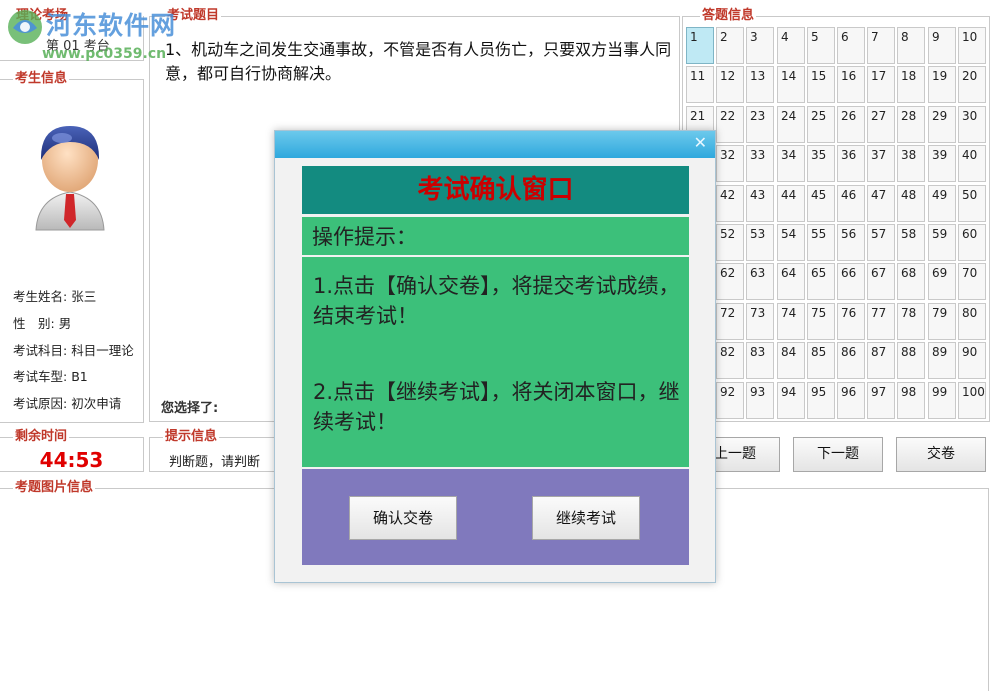  What do you see at coordinates (791, 400) in the screenshot?
I see `answer-cell-94: 94` at bounding box center [791, 400].